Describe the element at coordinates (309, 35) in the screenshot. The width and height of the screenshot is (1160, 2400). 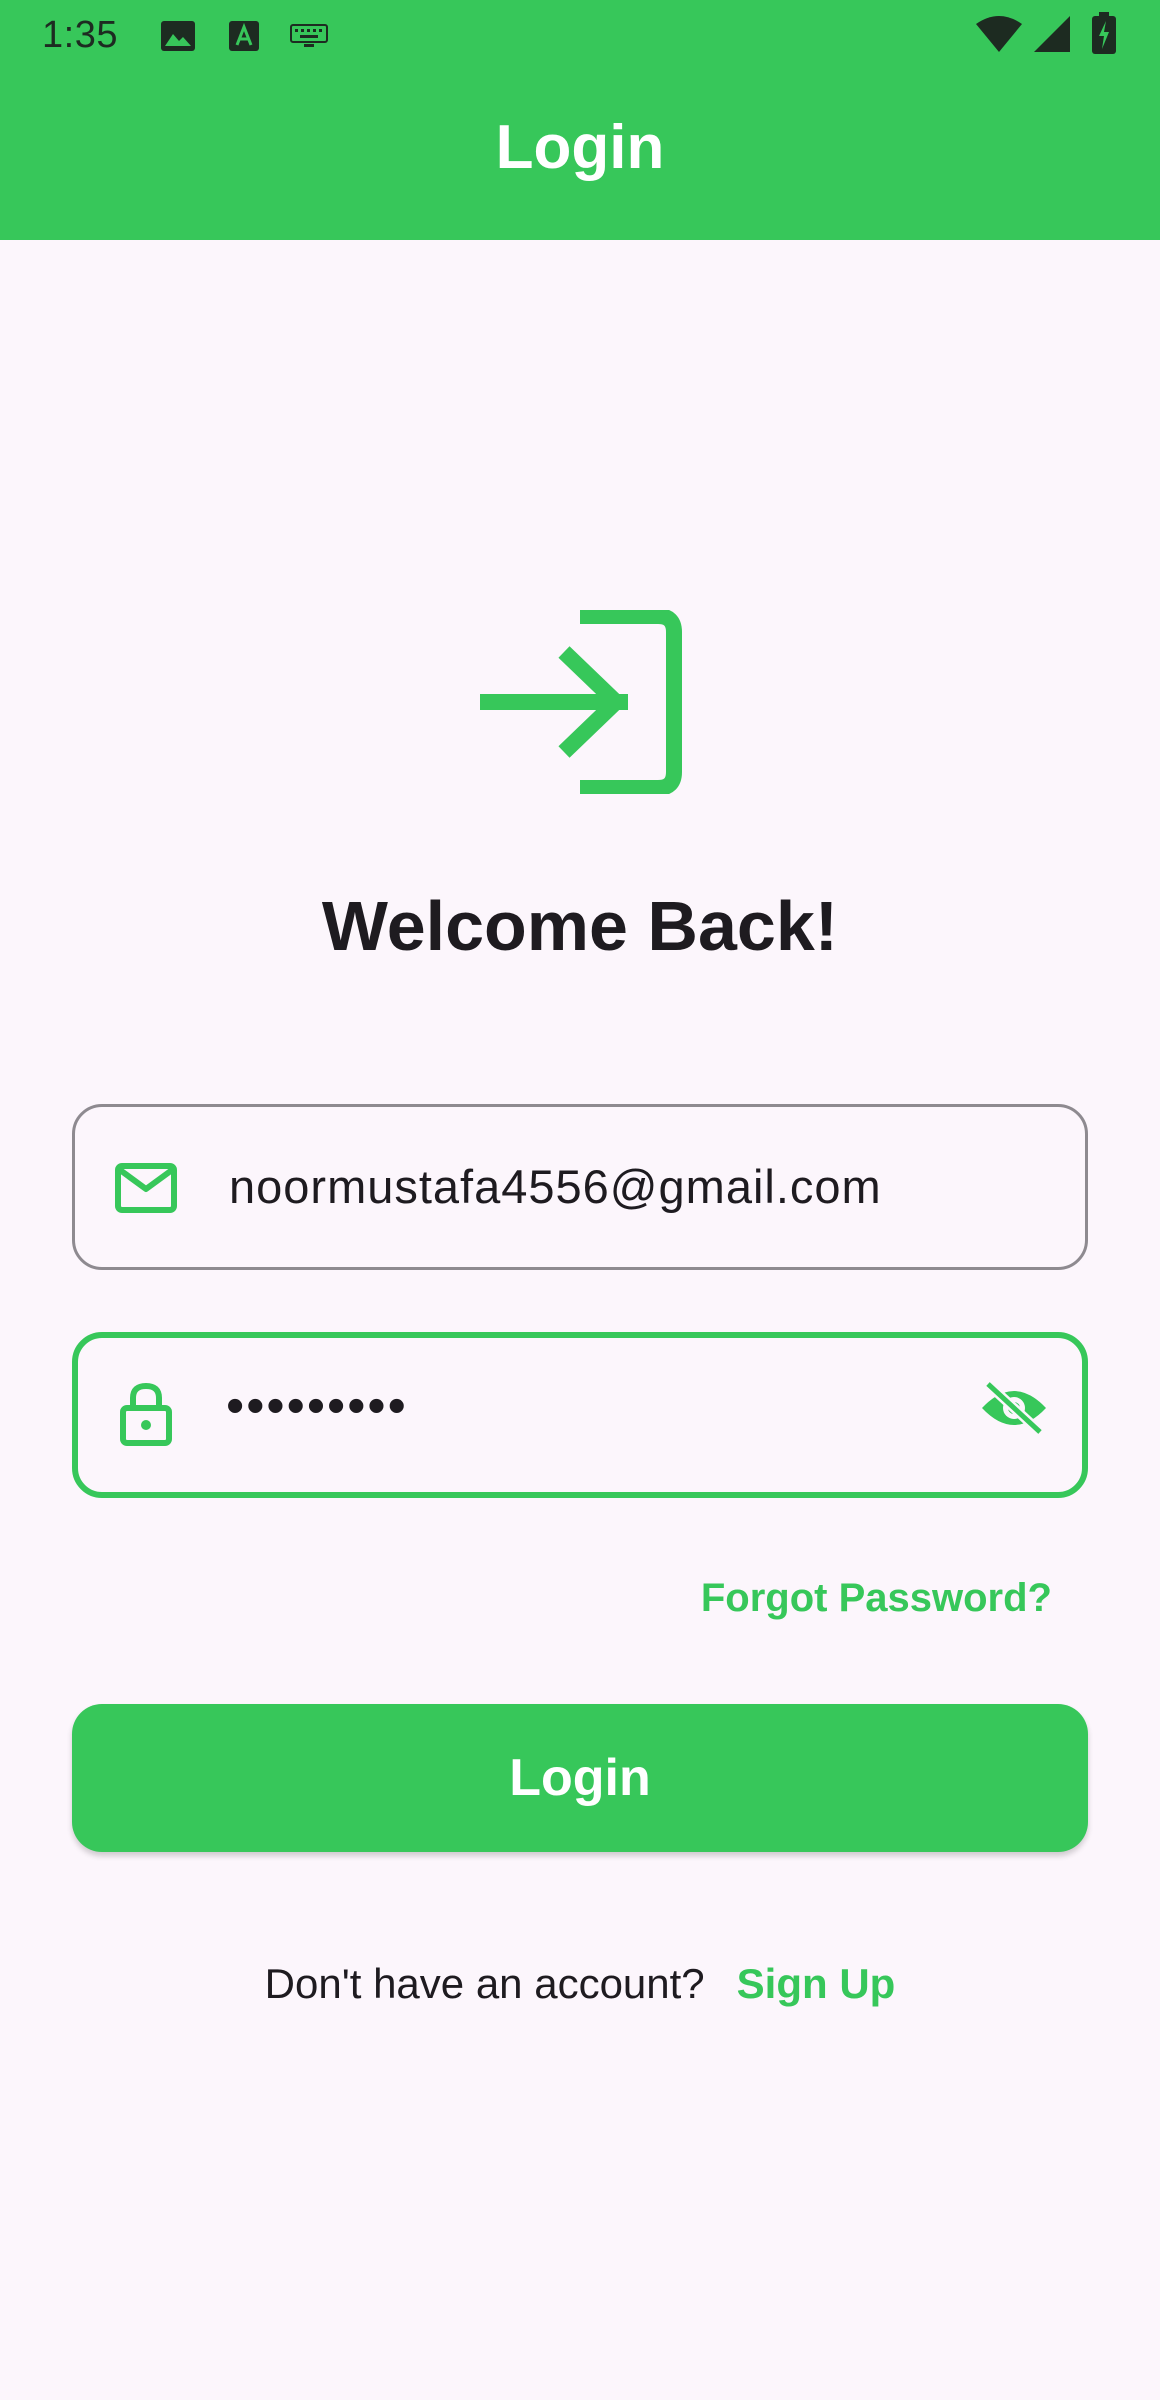
I see `keyboard-icon` at that location.